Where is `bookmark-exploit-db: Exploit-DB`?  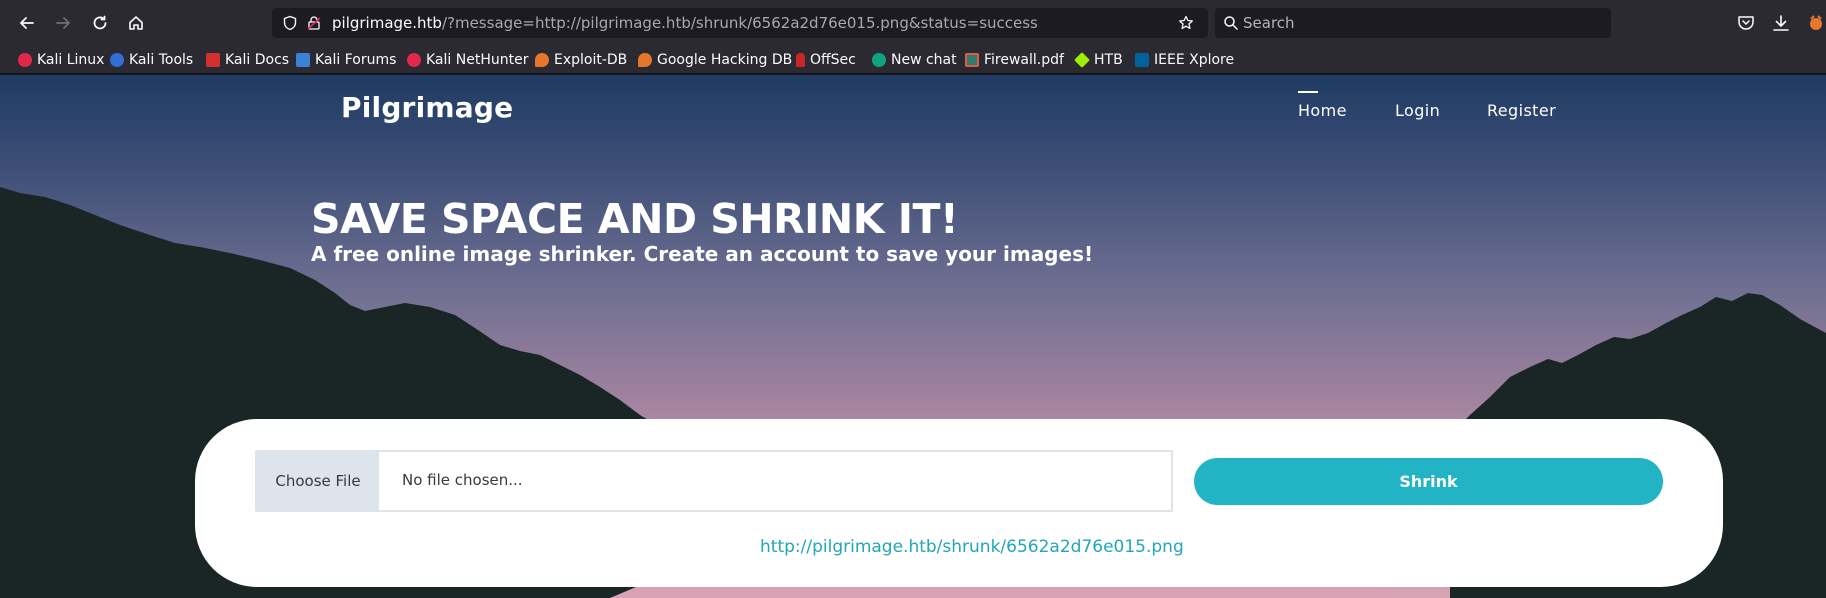
bookmark-exploit-db: Exploit-DB is located at coordinates (581, 60).